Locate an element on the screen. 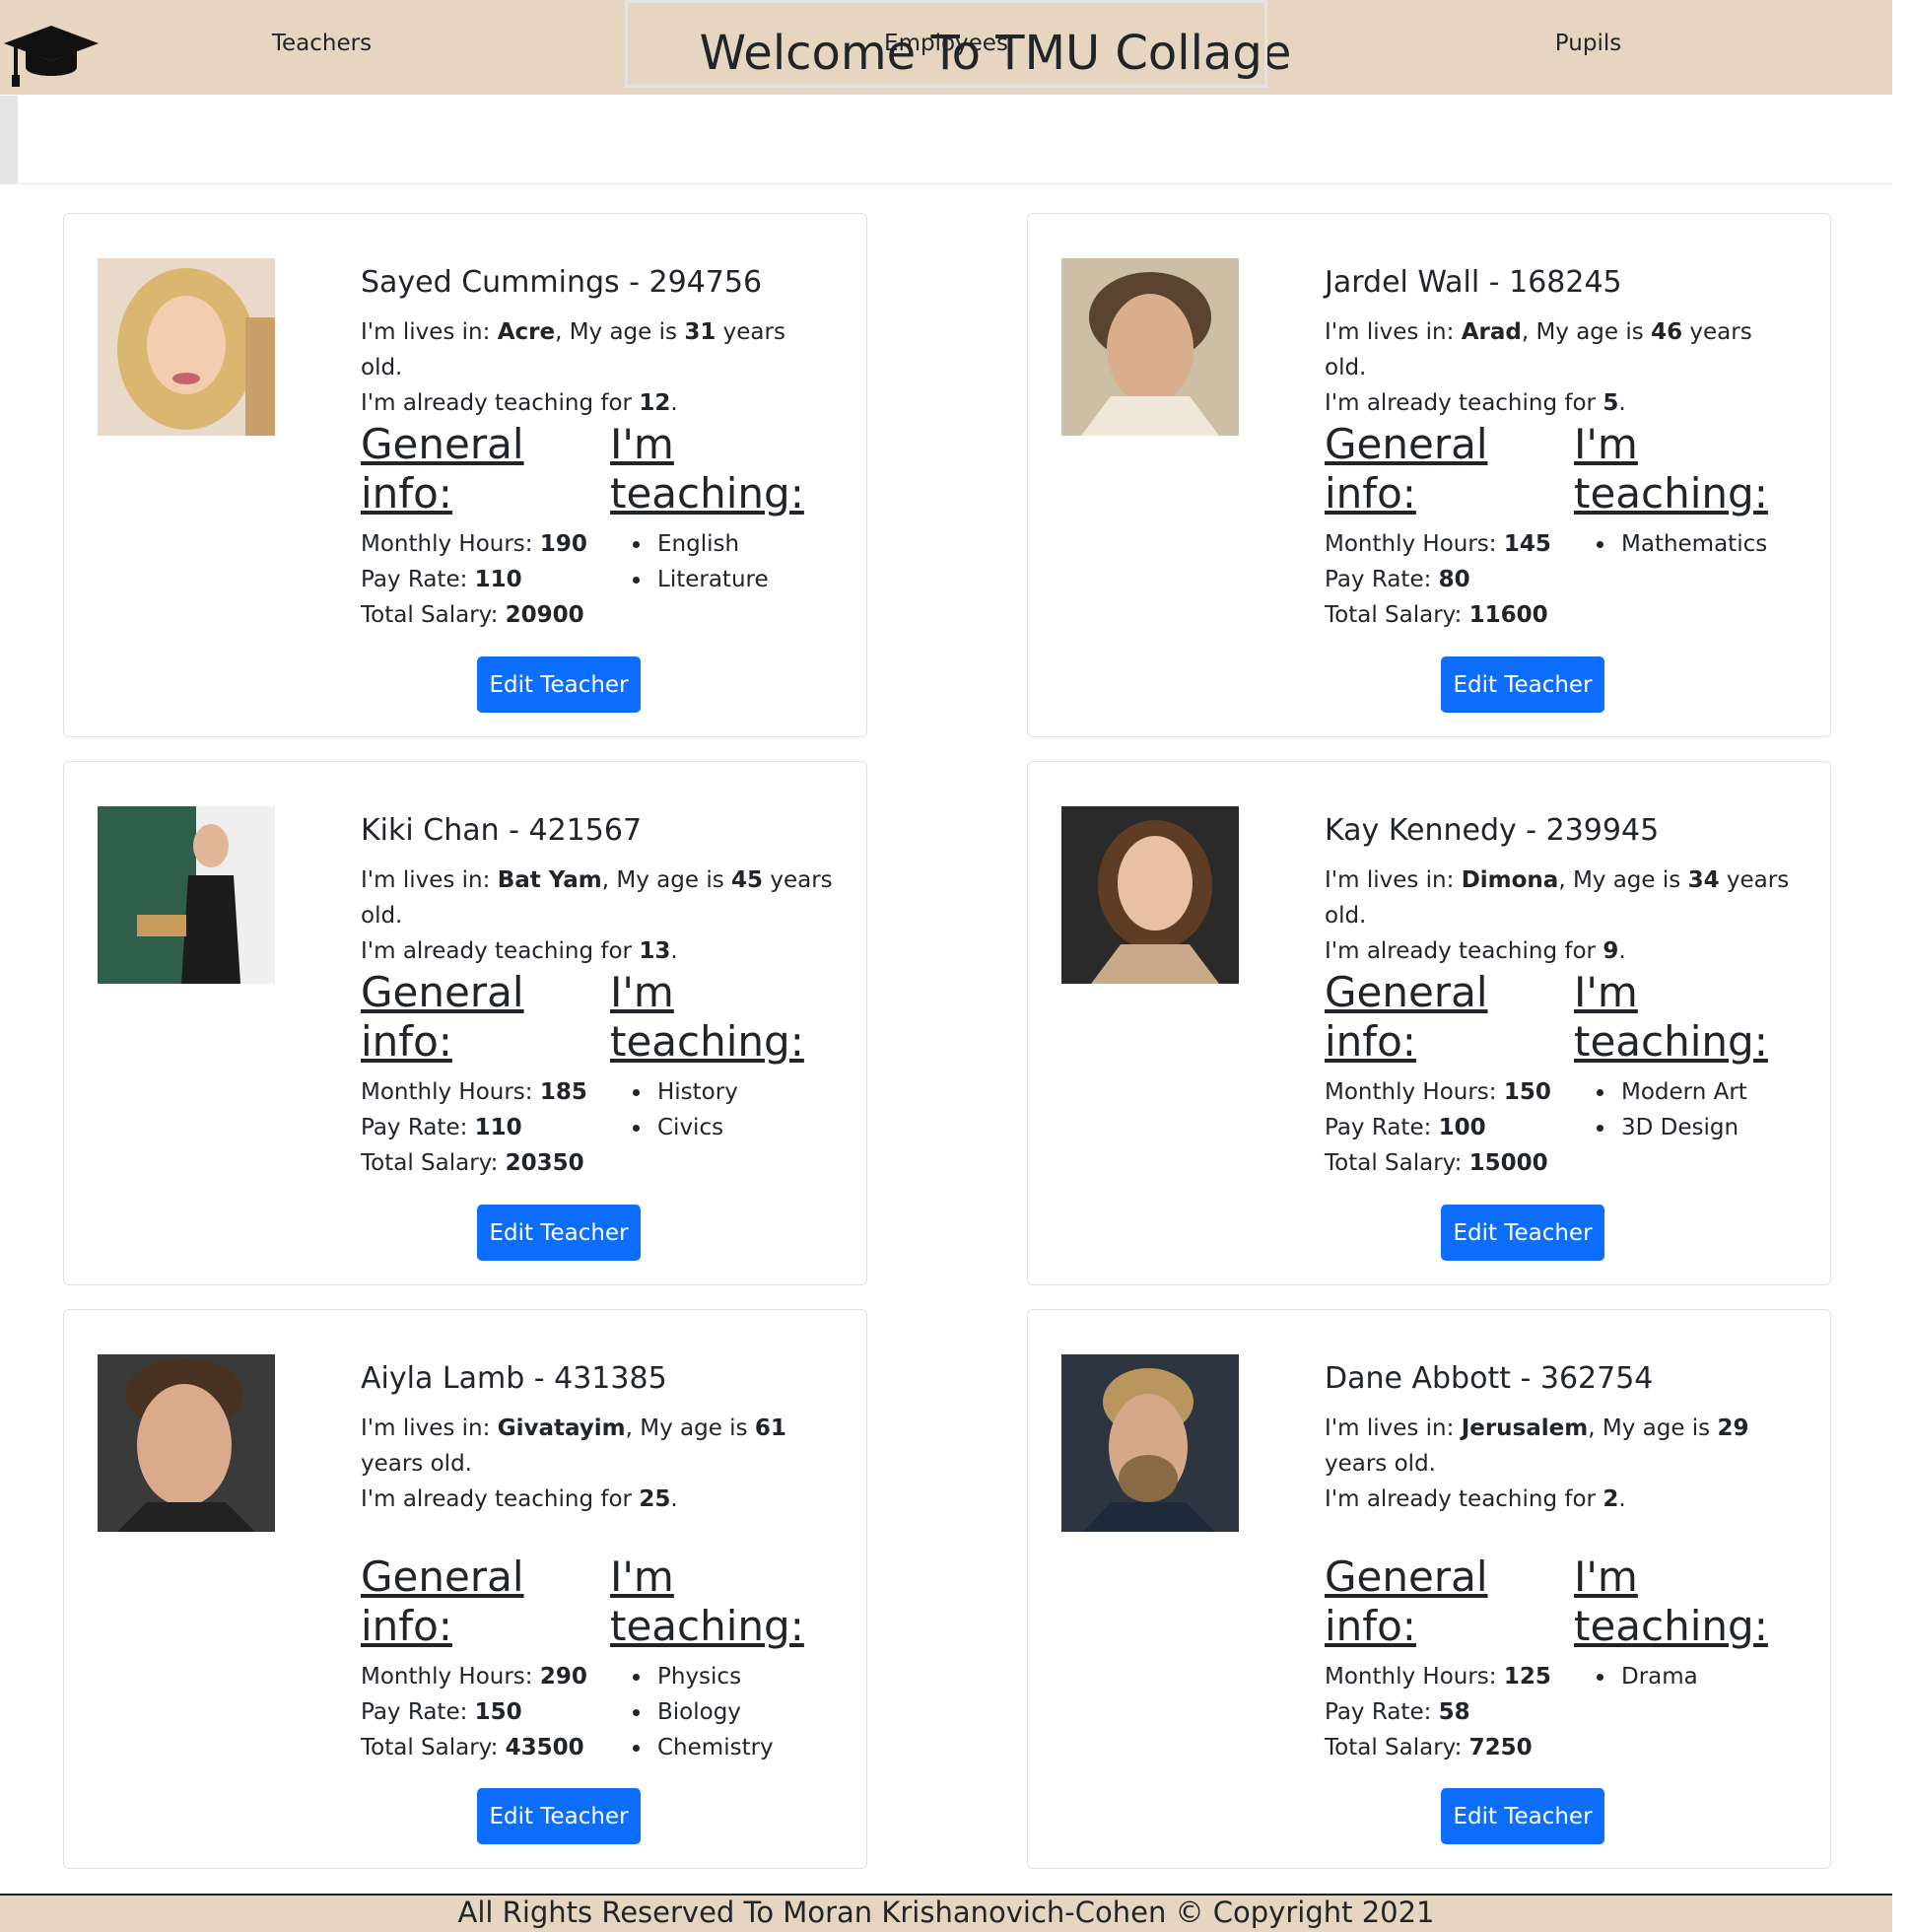  teacher-name: Kiki Chan - 421567 is located at coordinates (502, 831).